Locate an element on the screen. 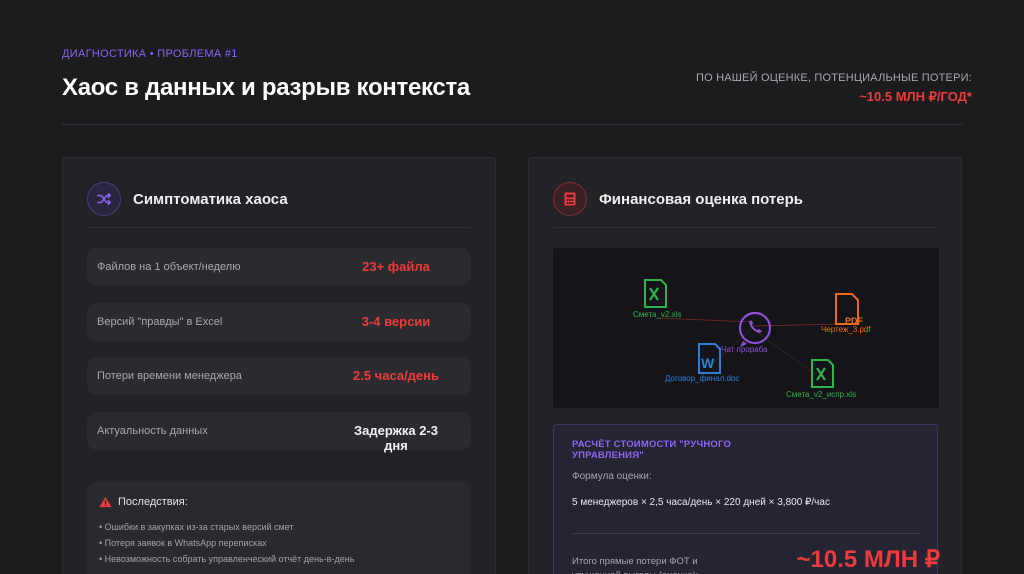 The height and width of the screenshot is (574, 1024). divider is located at coordinates (746, 533).